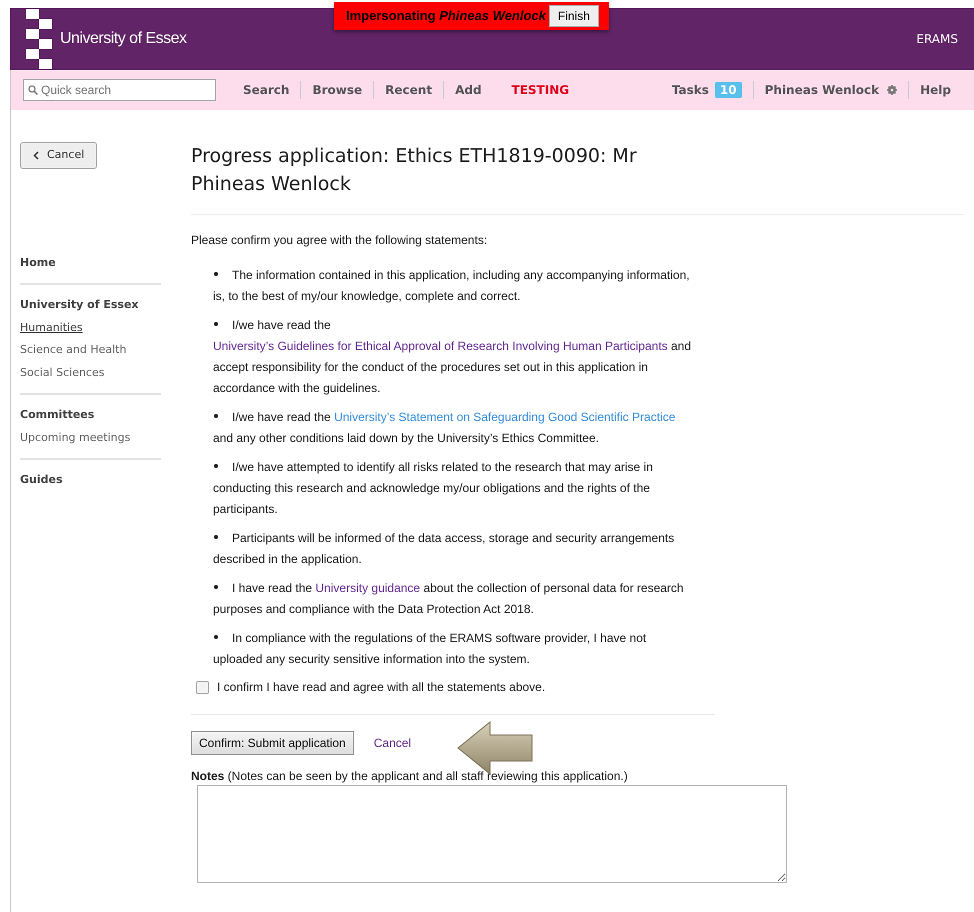 The image size is (974, 912). I want to click on cancel-link: Cancel, so click(393, 743).